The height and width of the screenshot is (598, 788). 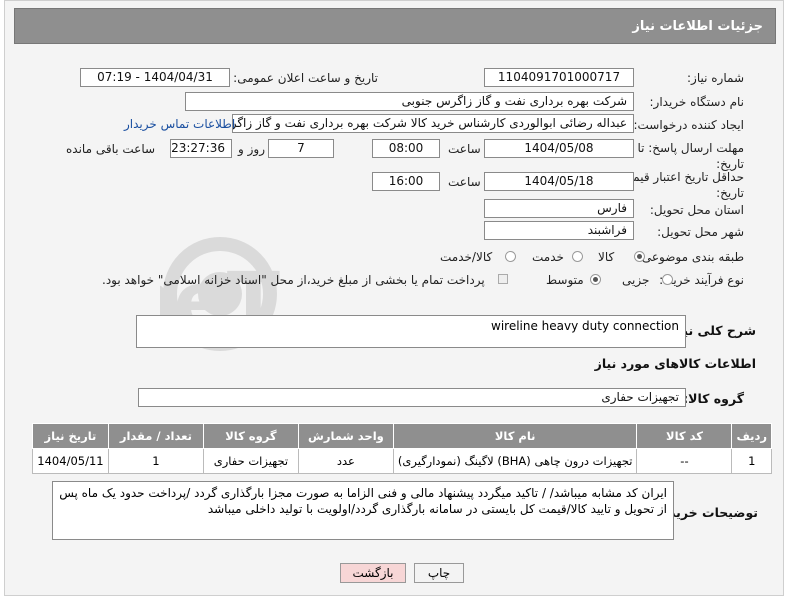 I want to click on deadline-time-label: ساعت, so click(x=464, y=149).